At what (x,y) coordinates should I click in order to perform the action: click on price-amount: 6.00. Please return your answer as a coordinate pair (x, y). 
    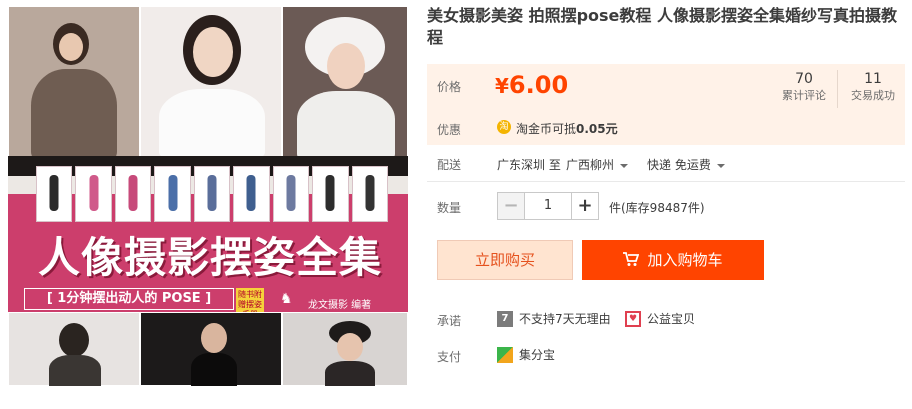
    Looking at the image, I should click on (538, 85).